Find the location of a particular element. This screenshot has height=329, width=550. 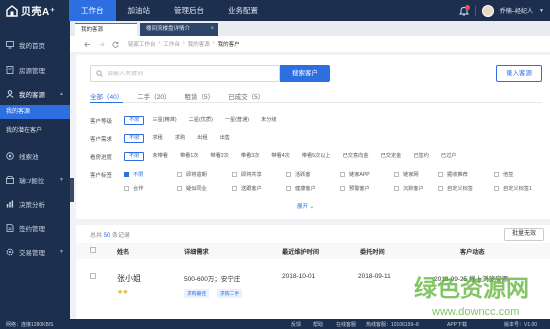

tag-checkbox: 链家网 is located at coordinates (406, 174).